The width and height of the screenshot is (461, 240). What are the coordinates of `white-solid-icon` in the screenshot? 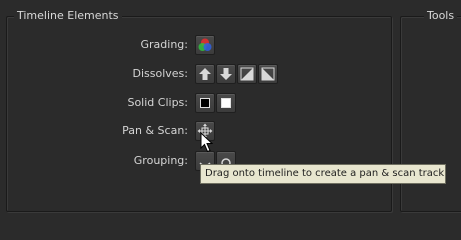 It's located at (226, 103).